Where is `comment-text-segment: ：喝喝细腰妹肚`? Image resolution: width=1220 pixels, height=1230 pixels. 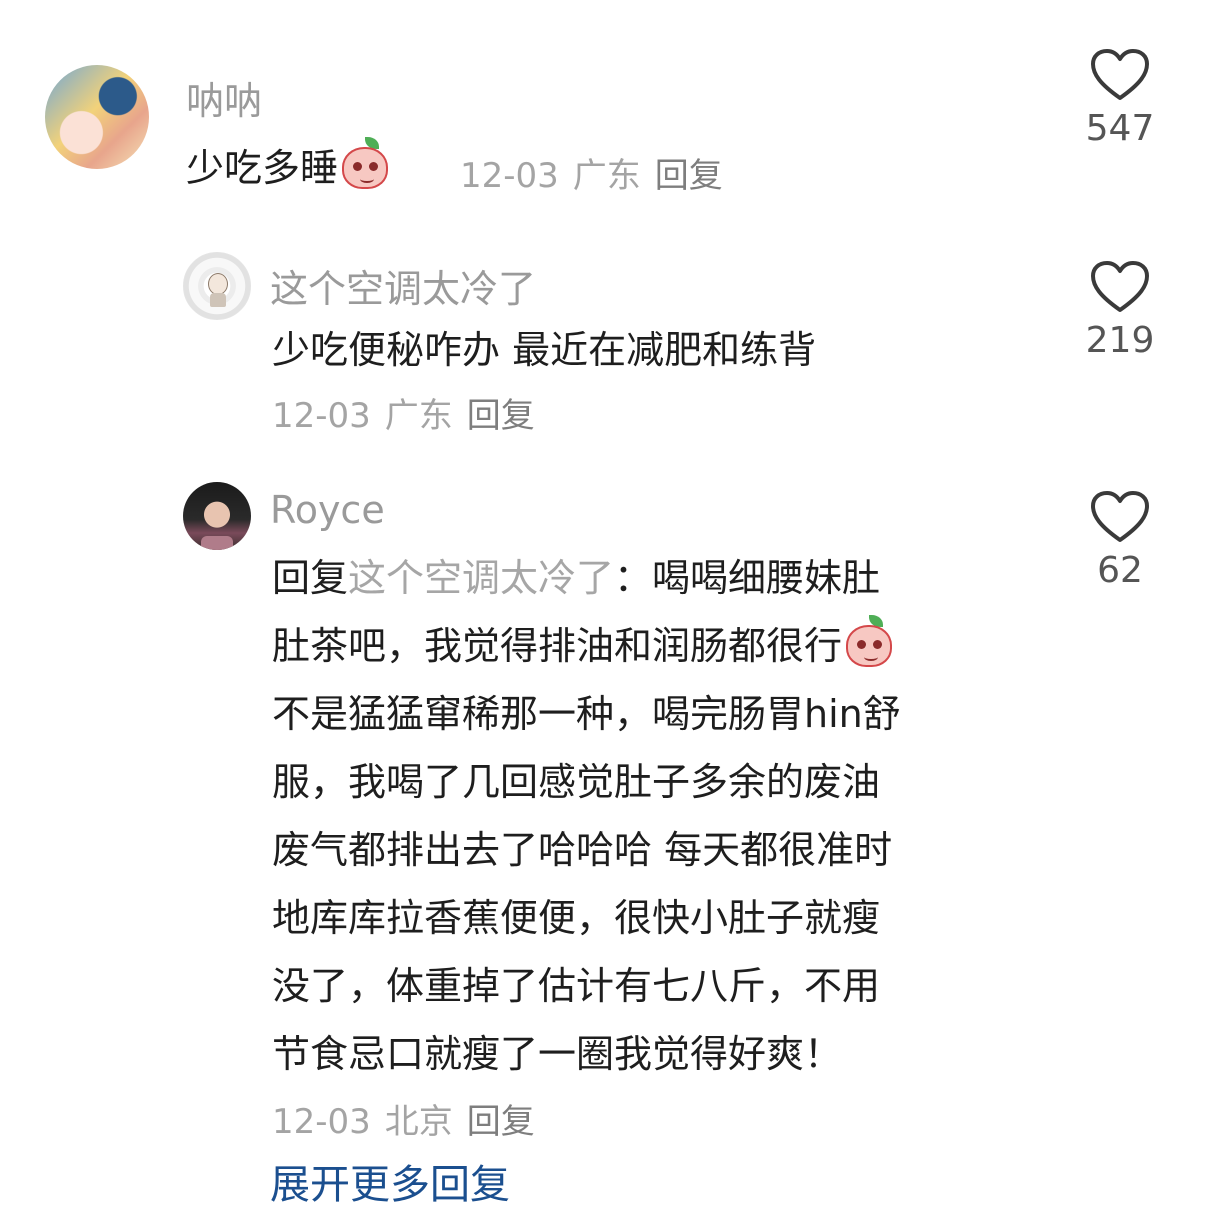 comment-text-segment: ：喝喝细腰妹肚 is located at coordinates (747, 578).